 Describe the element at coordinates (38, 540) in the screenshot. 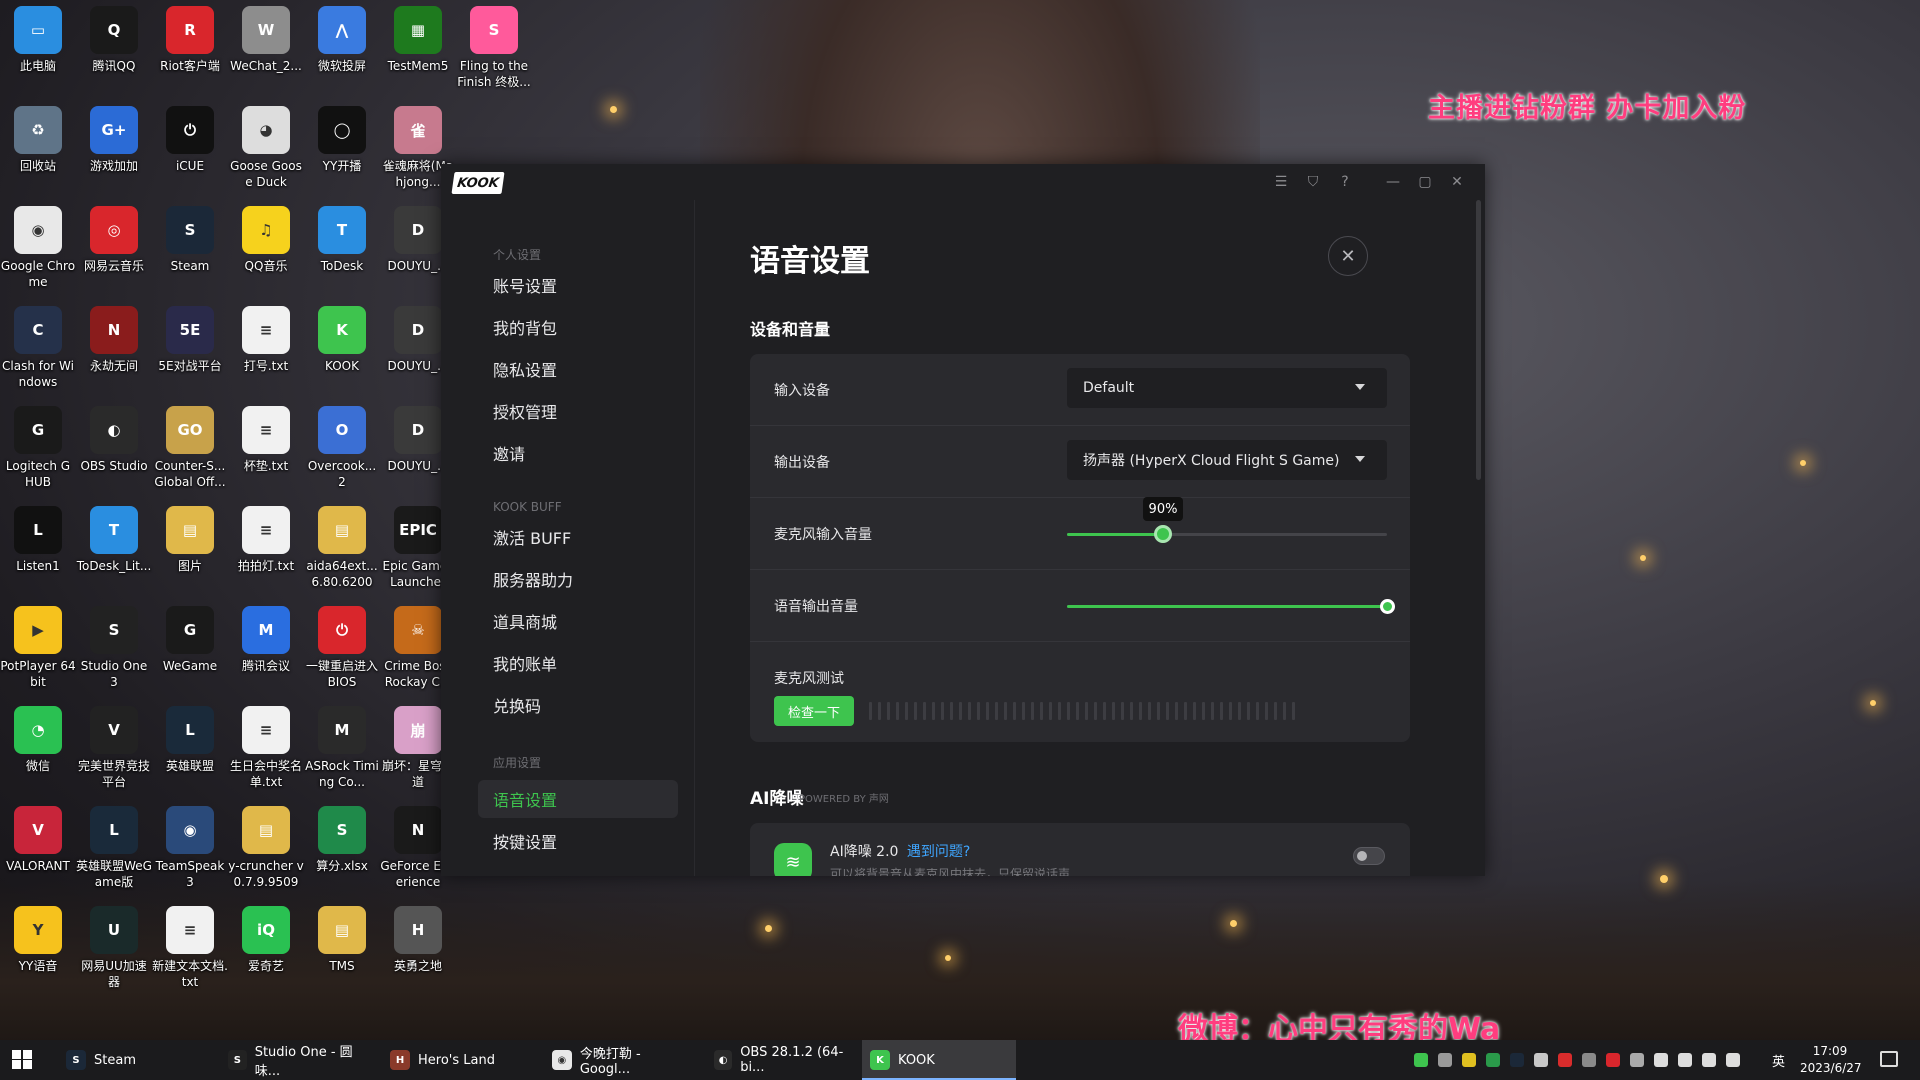

I see `desktop-shortcut: L Listen1` at that location.